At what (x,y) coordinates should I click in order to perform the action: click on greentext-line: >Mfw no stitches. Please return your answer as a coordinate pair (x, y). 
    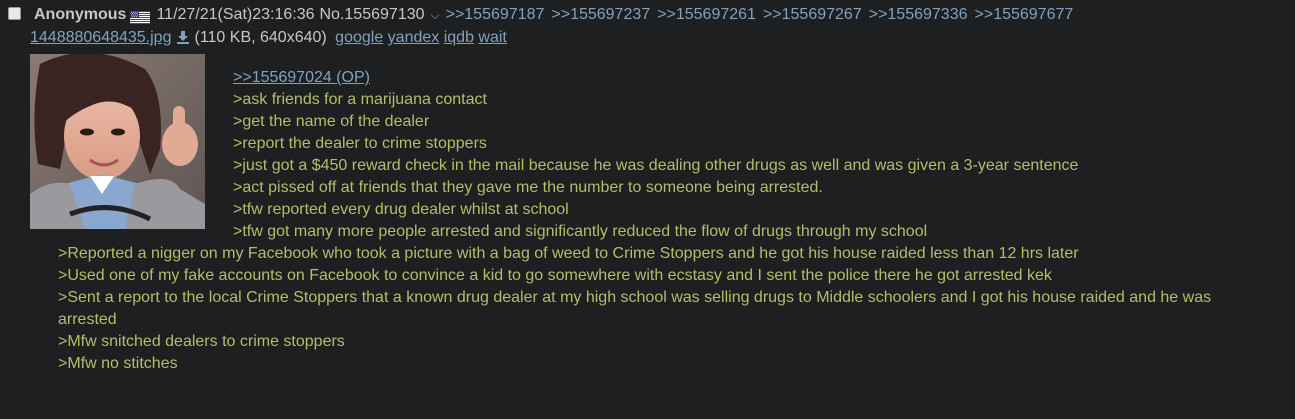
    Looking at the image, I should click on (118, 363).